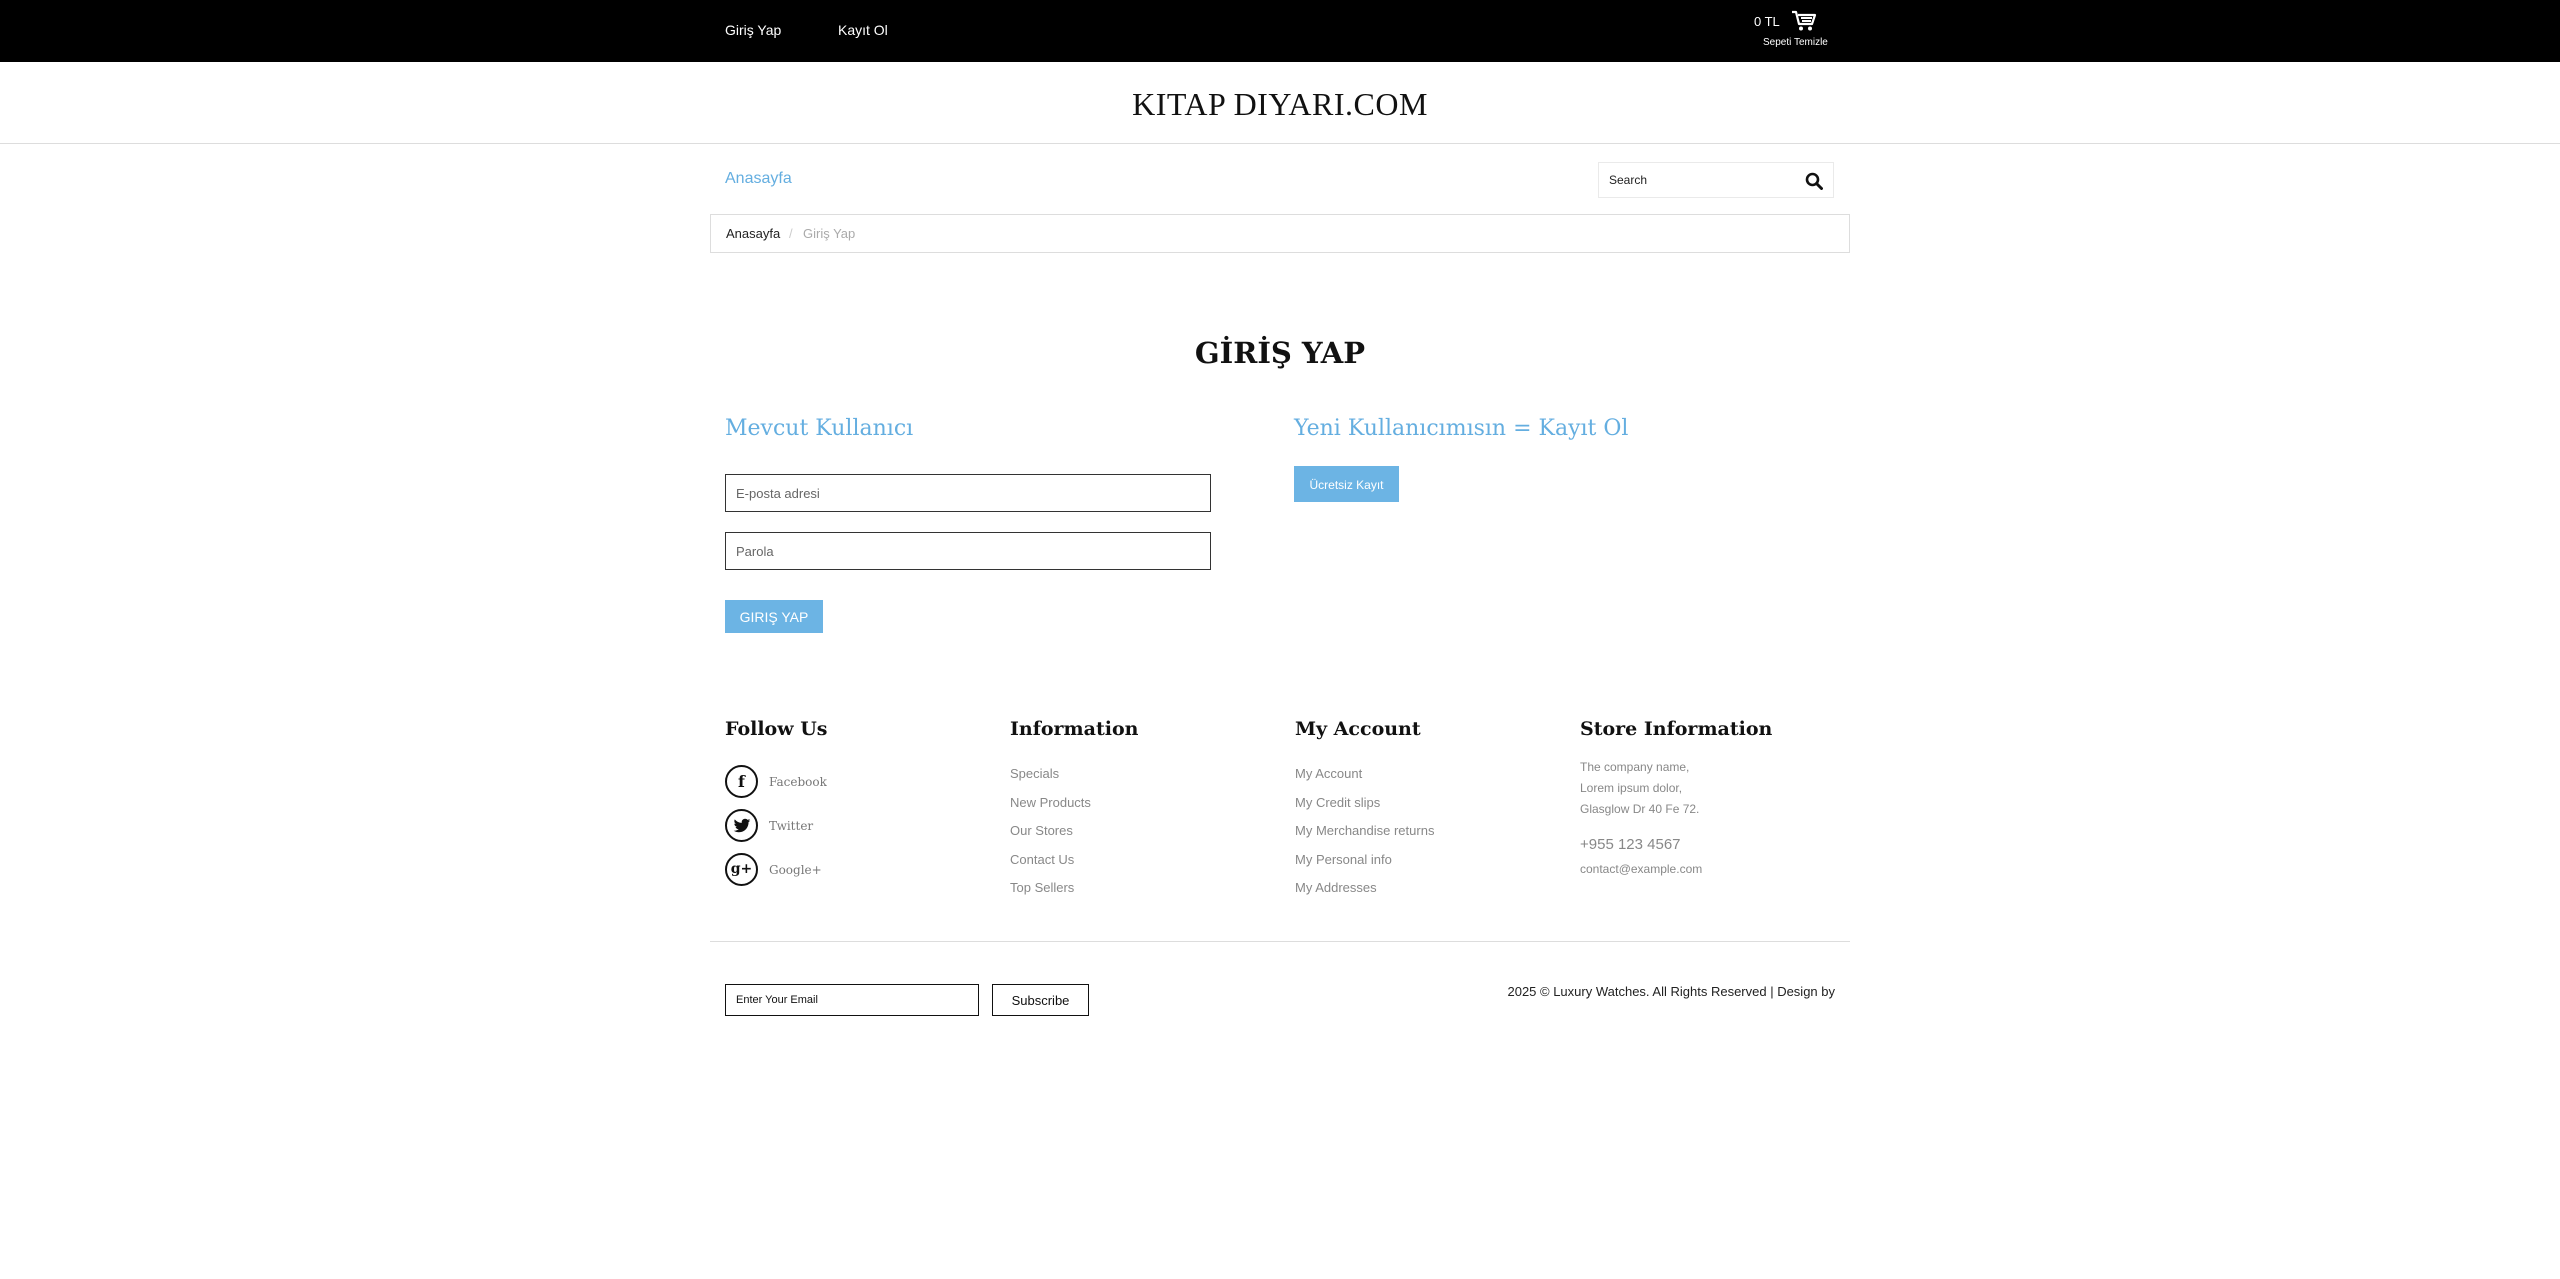 Image resolution: width=2560 pixels, height=1279 pixels. Describe the element at coordinates (1034, 773) in the screenshot. I see `footer-link-specials: Specials` at that location.